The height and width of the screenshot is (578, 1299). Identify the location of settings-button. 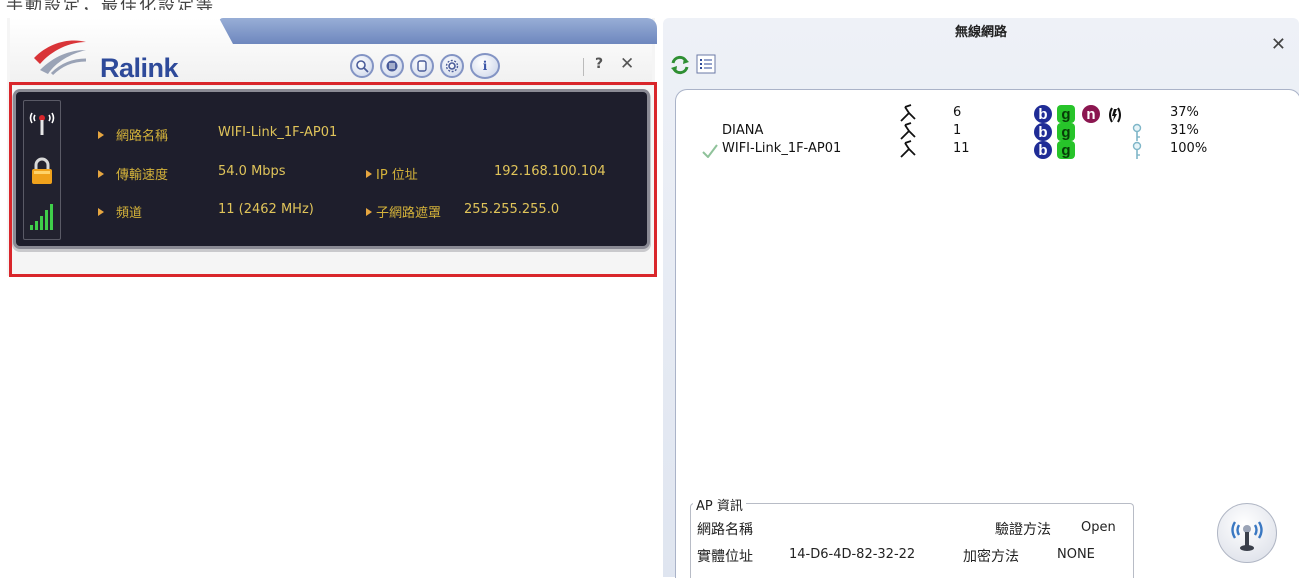
(452, 66).